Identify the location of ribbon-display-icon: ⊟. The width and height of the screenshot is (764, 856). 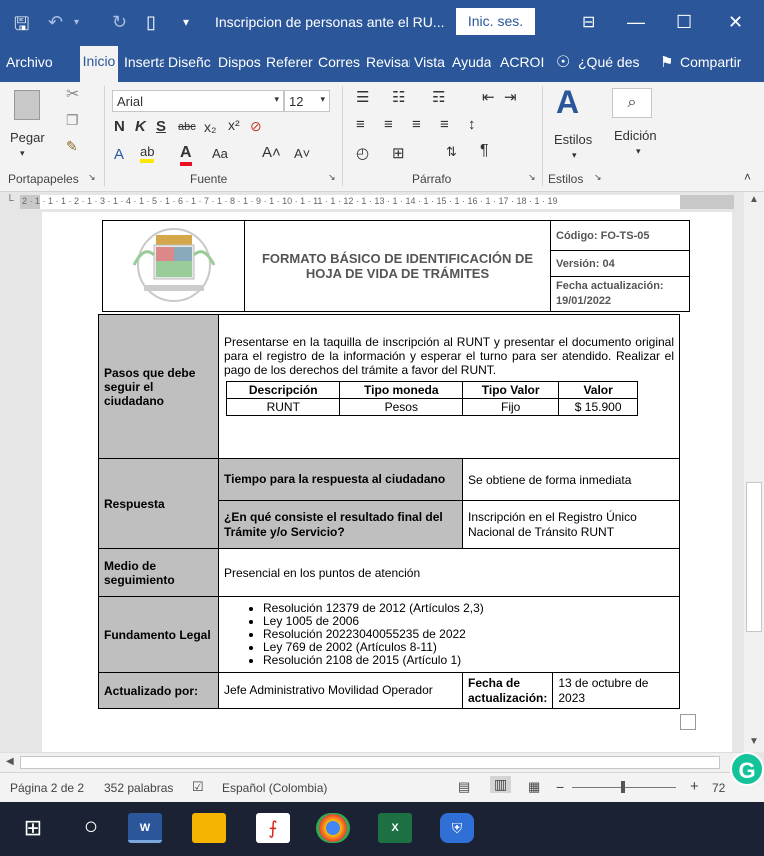
(588, 22).